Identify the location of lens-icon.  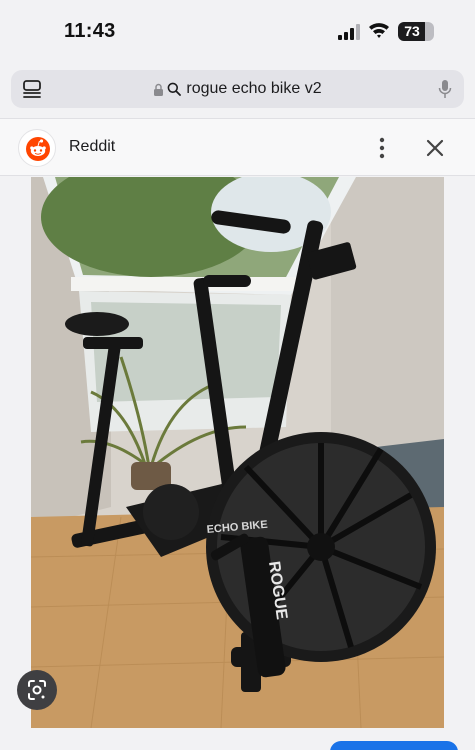
(37, 690).